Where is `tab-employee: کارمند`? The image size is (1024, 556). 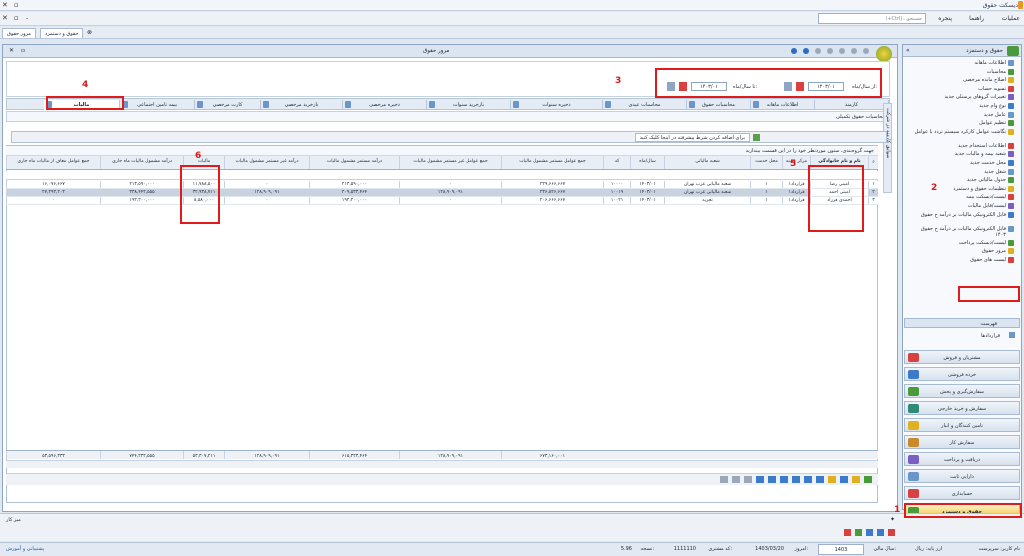
tab-employee: کارمند is located at coordinates (852, 105).